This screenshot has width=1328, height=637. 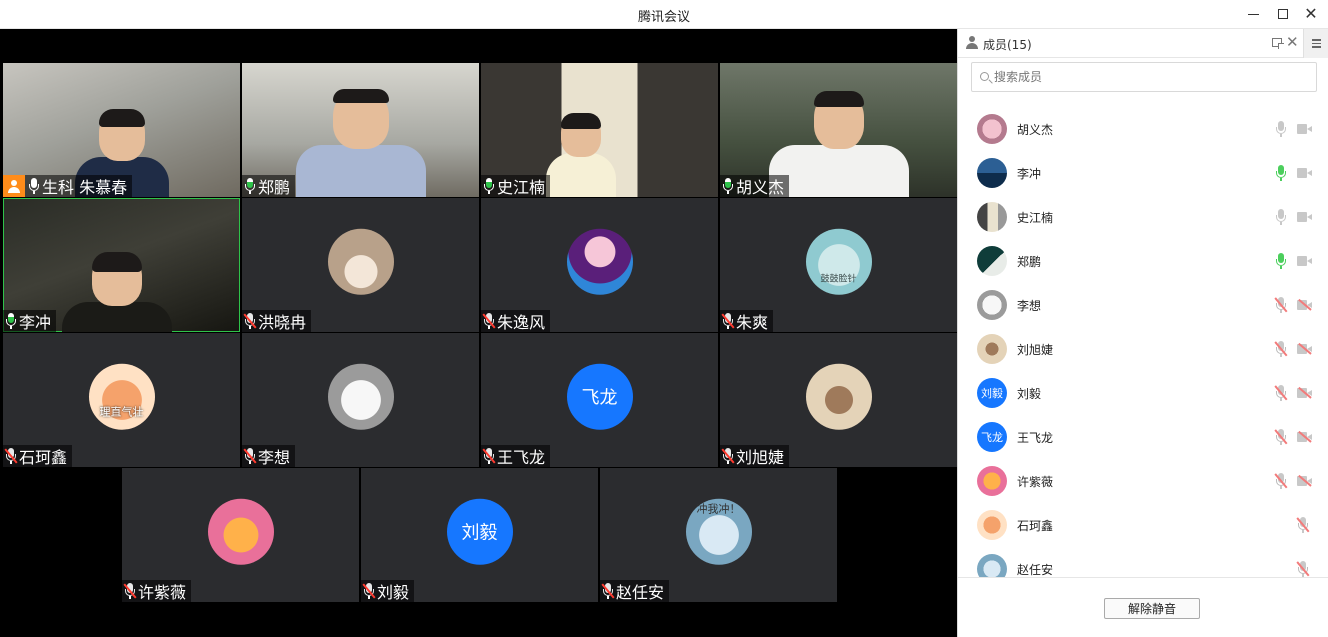 I want to click on participant-name: 许紫薇, so click(x=162, y=592).